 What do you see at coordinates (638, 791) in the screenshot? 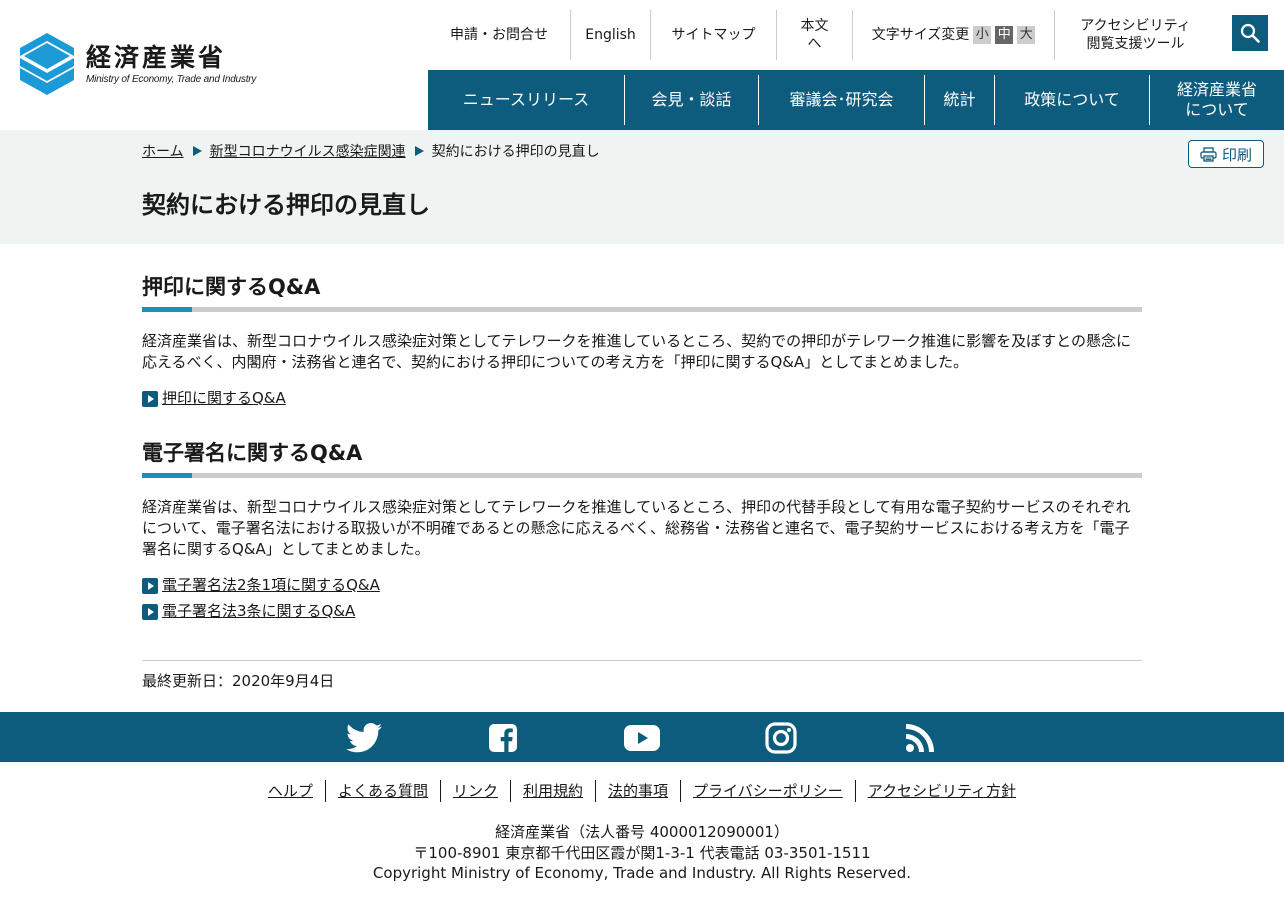
I see `footer-link-legal: 法的事項` at bounding box center [638, 791].